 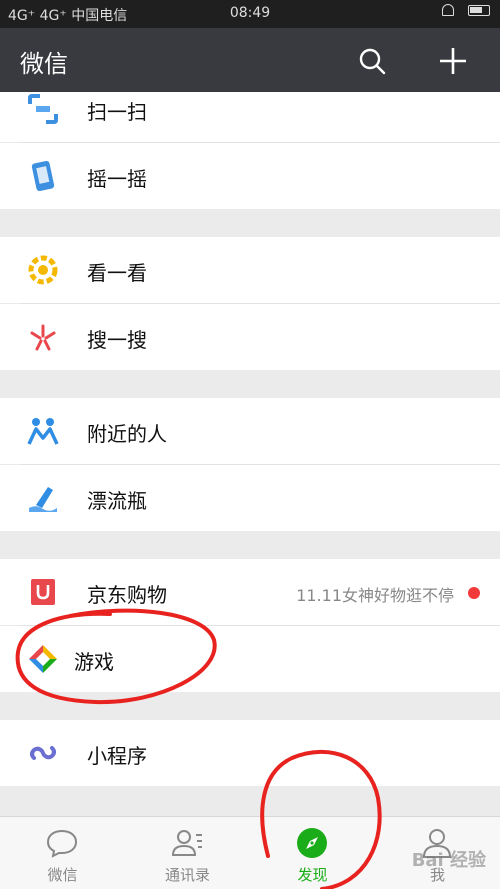 I want to click on chat-icon, so click(x=62, y=843).